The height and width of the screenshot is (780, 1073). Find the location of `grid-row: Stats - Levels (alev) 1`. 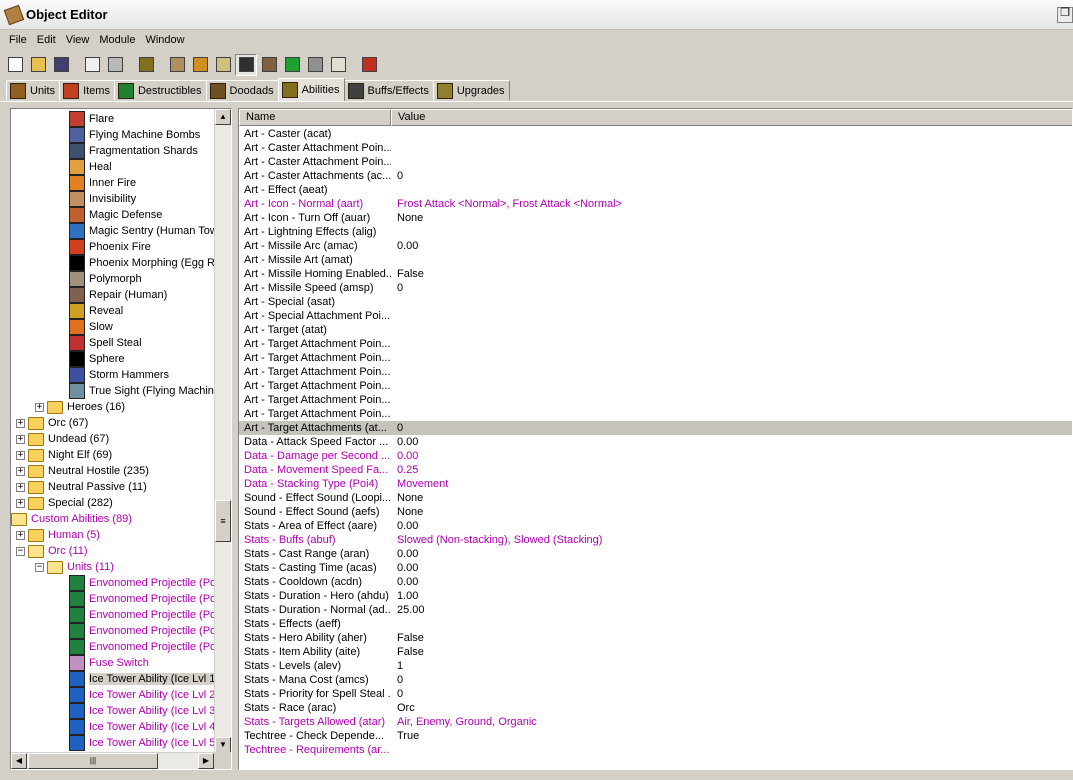

grid-row: Stats - Levels (alev) 1 is located at coordinates (655, 666).